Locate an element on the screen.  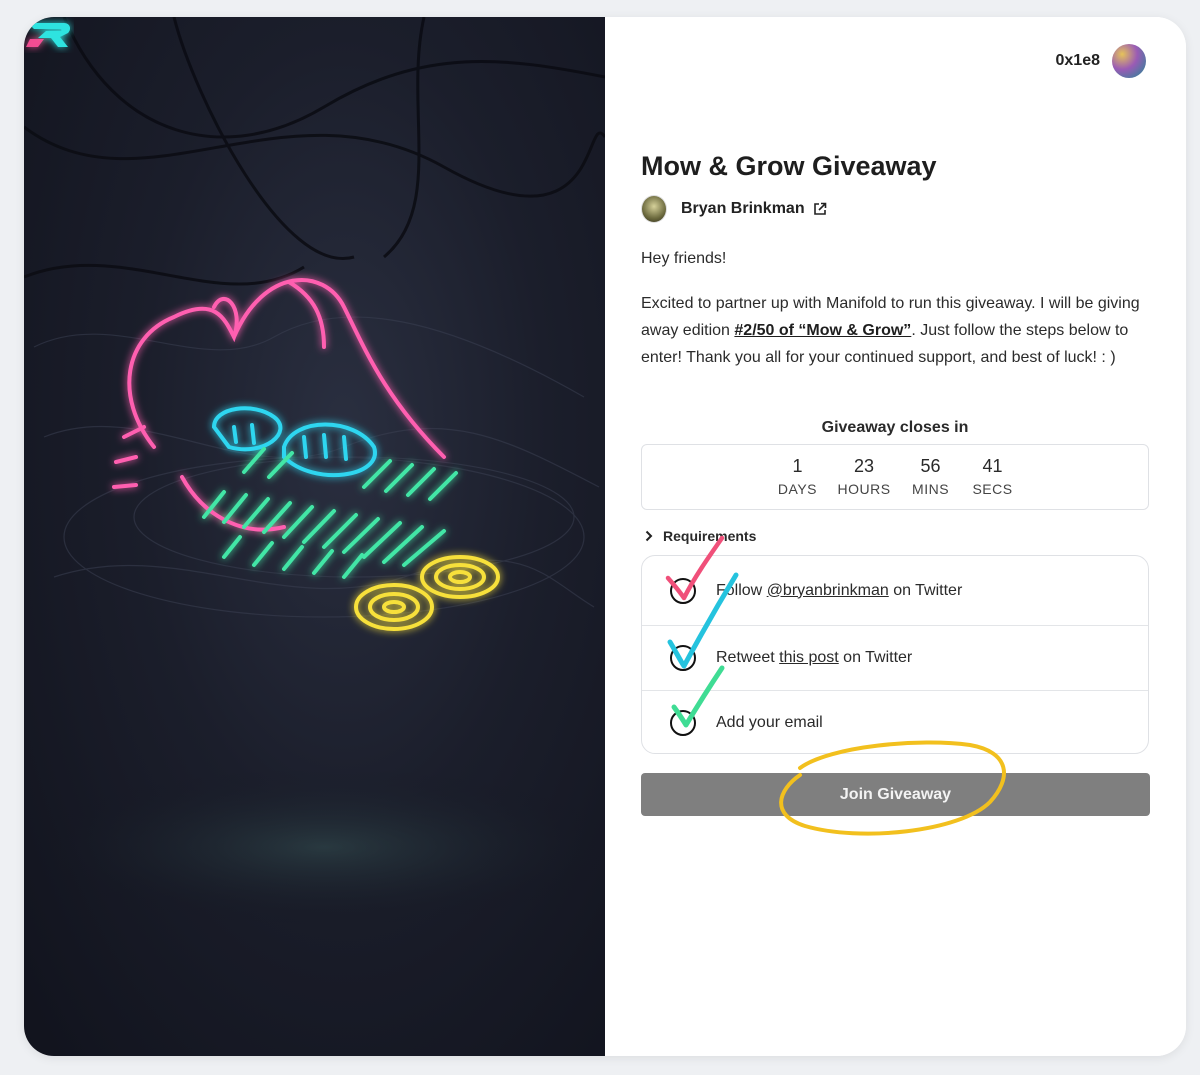
creator-avatar is located at coordinates (654, 209).